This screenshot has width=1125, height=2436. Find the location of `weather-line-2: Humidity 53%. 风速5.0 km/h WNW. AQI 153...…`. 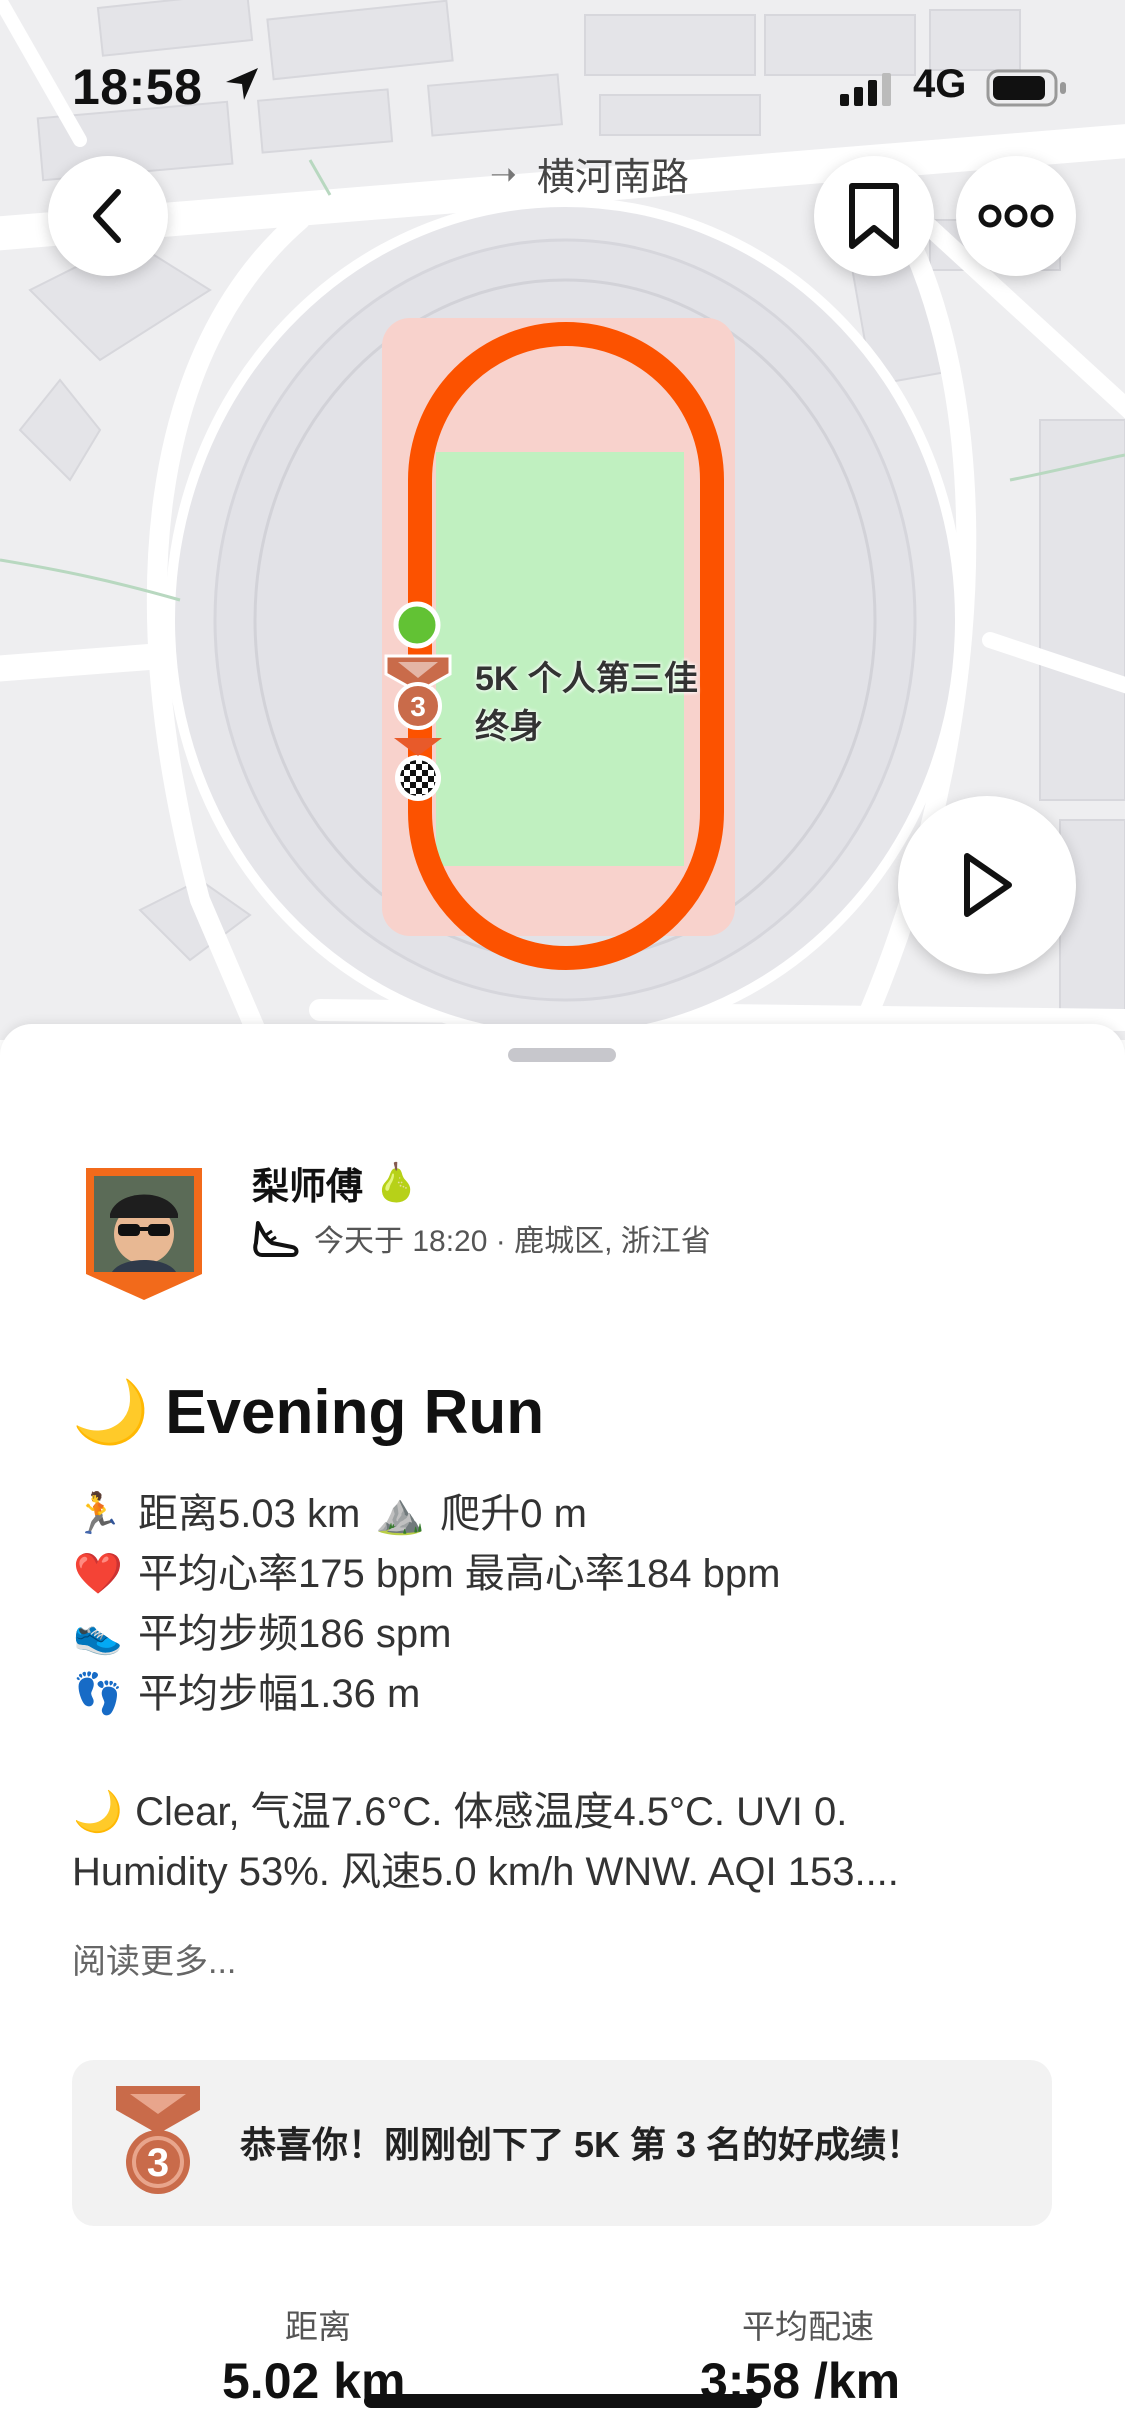

weather-line-2: Humidity 53%. 风速5.0 km/h WNW. AQI 153...… is located at coordinates (485, 1872).